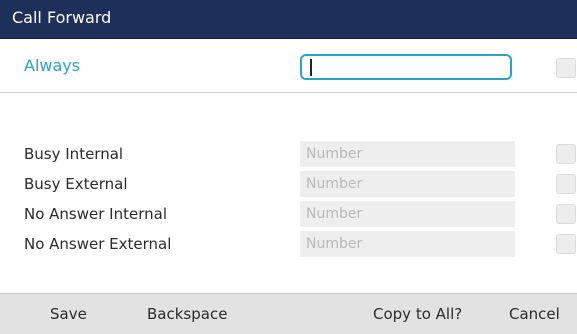  Describe the element at coordinates (566, 244) in the screenshot. I see `no-answer-external-checkbox` at that location.